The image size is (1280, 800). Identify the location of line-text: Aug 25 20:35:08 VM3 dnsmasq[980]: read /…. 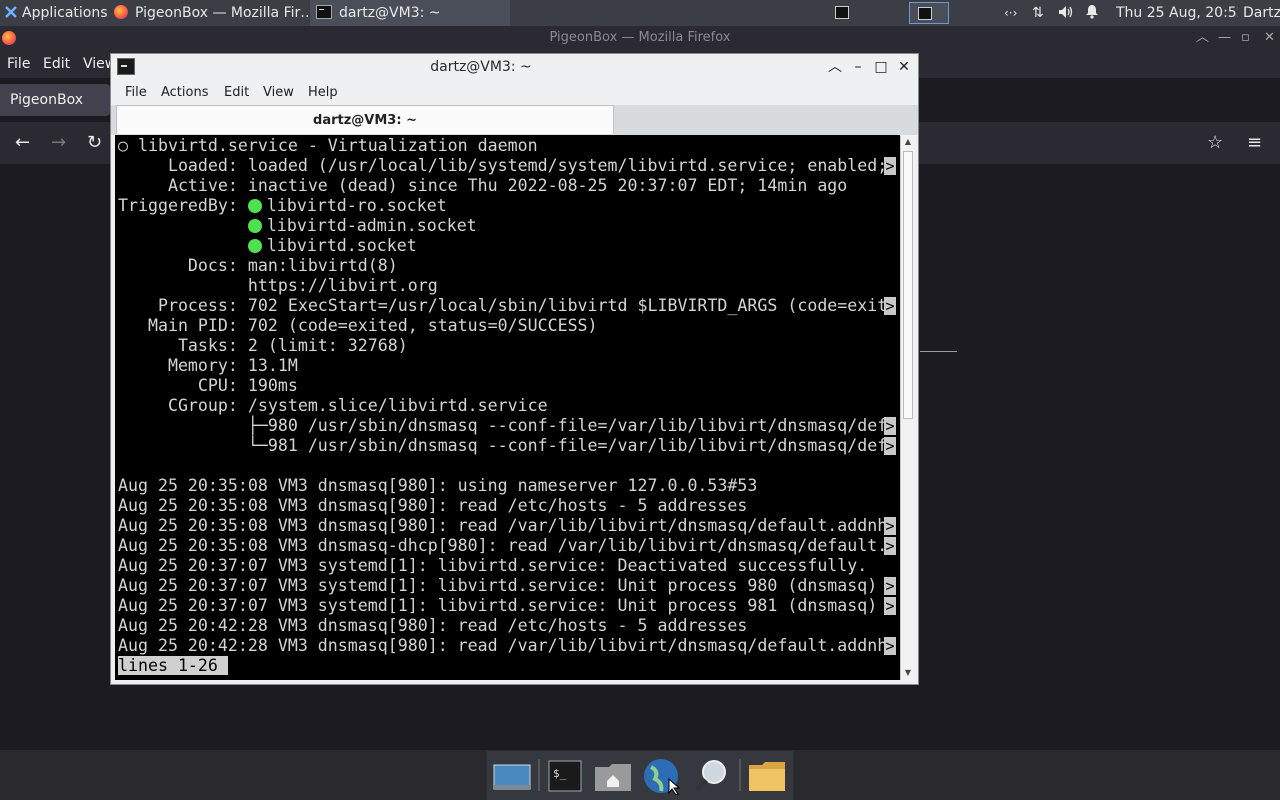
(433, 505).